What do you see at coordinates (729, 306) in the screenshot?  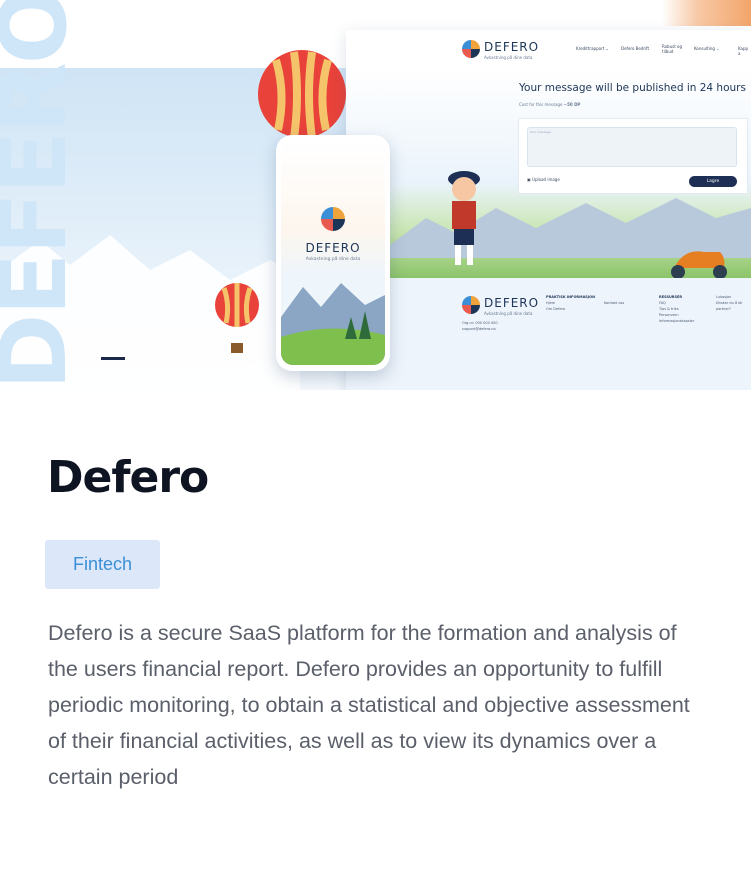 I see `footer-link: Ønsker du å bli partner?` at bounding box center [729, 306].